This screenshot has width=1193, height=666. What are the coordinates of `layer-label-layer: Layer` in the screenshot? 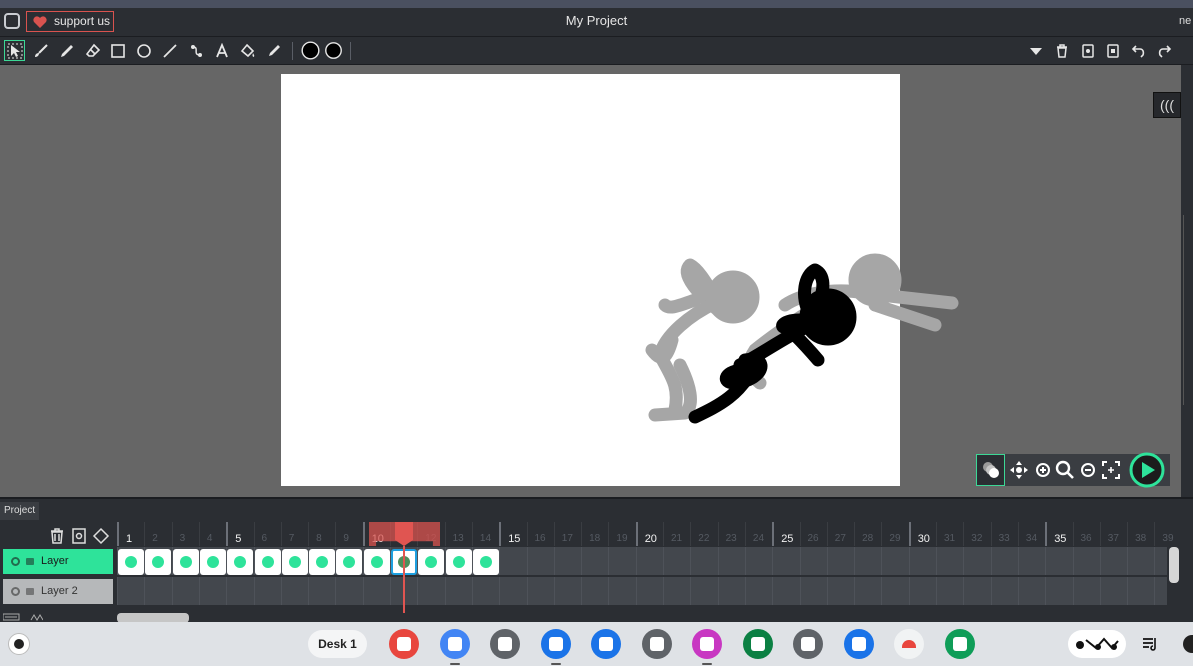 It's located at (58, 561).